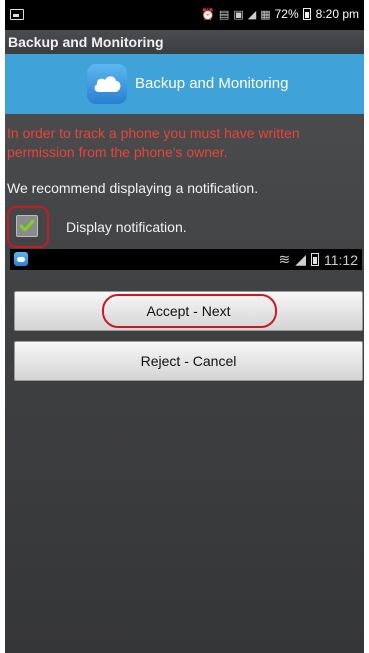 The width and height of the screenshot is (369, 653). What do you see at coordinates (265, 14) in the screenshot?
I see `sim-icon: ▦` at bounding box center [265, 14].